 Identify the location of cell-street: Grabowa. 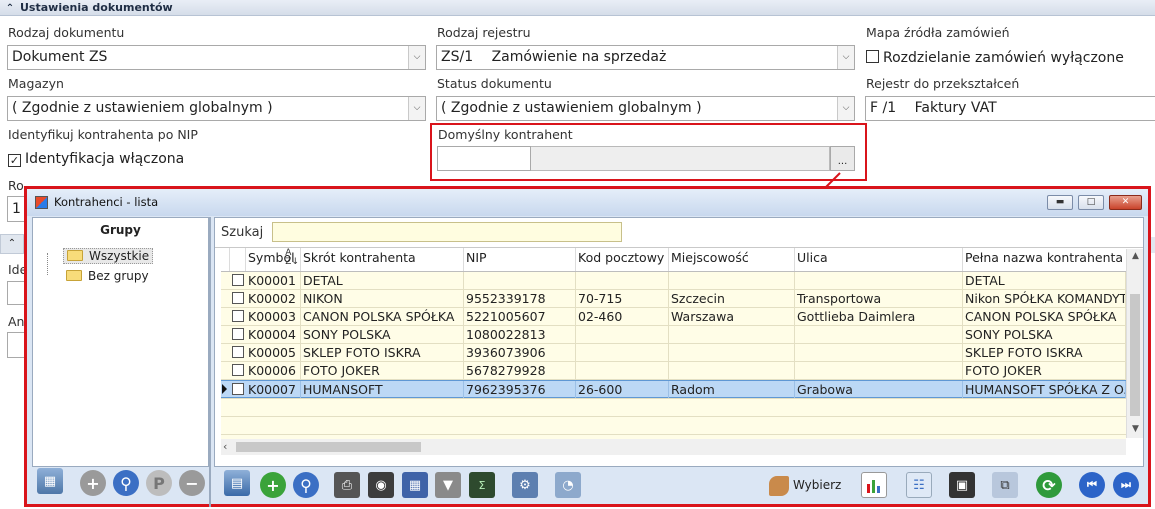
(879, 389).